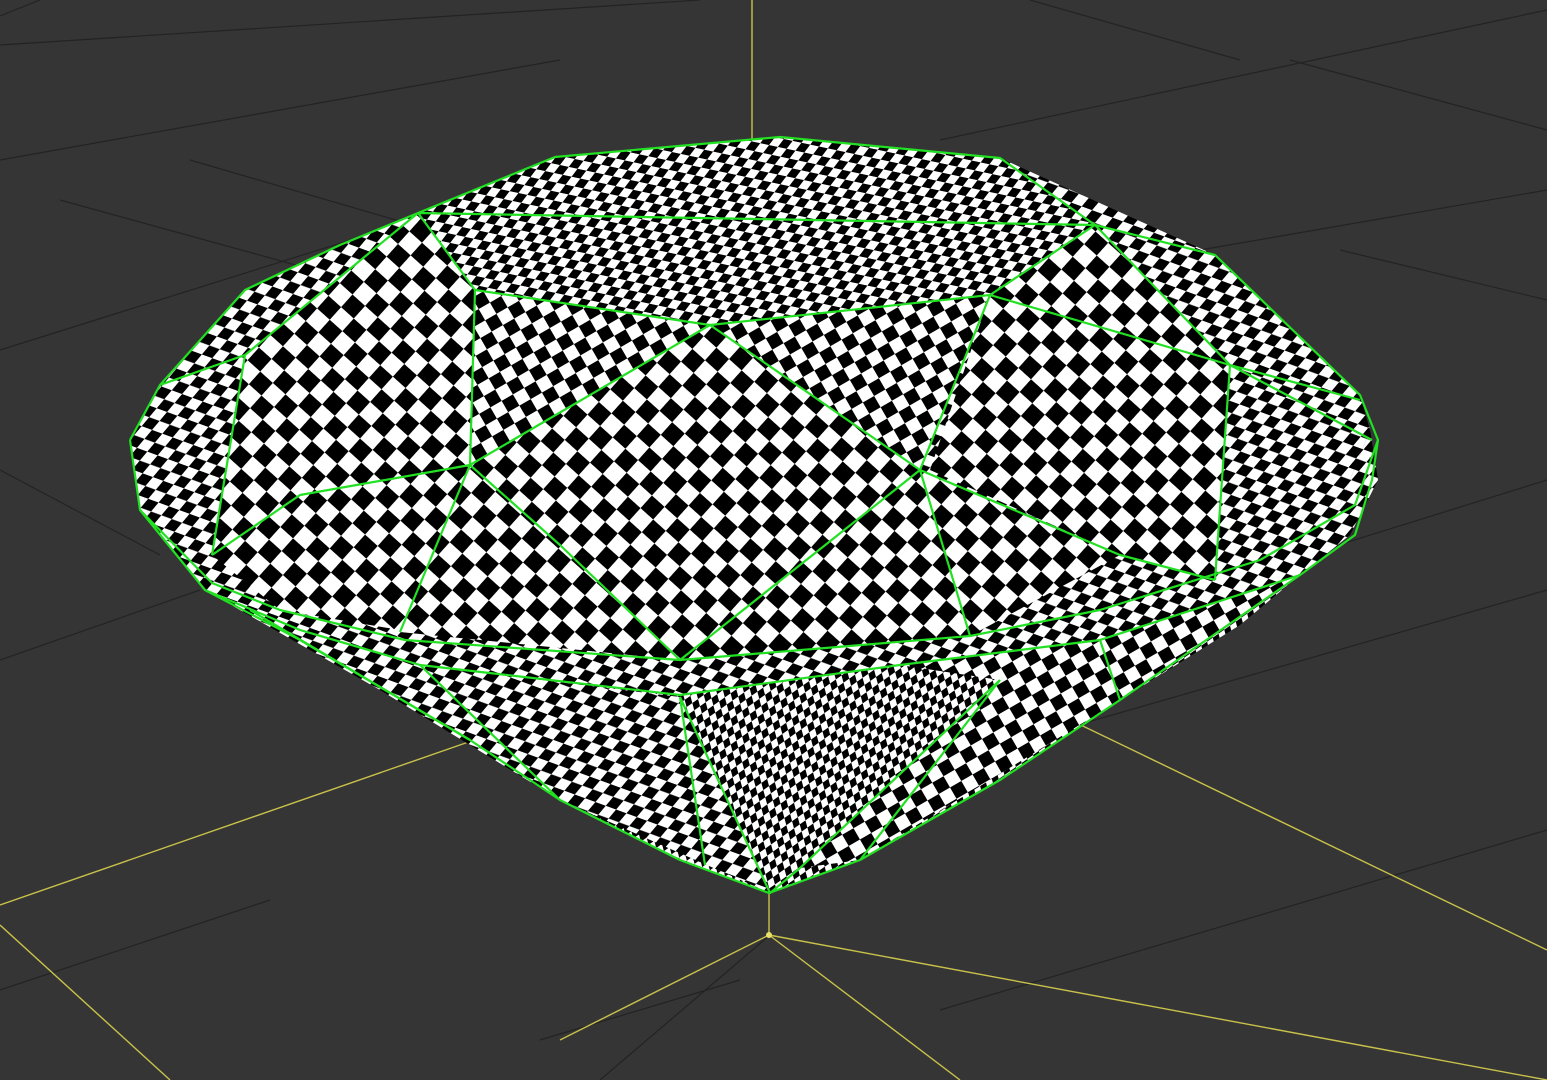 The height and width of the screenshot is (1080, 1547). I want to click on world-origin, so click(769, 935).